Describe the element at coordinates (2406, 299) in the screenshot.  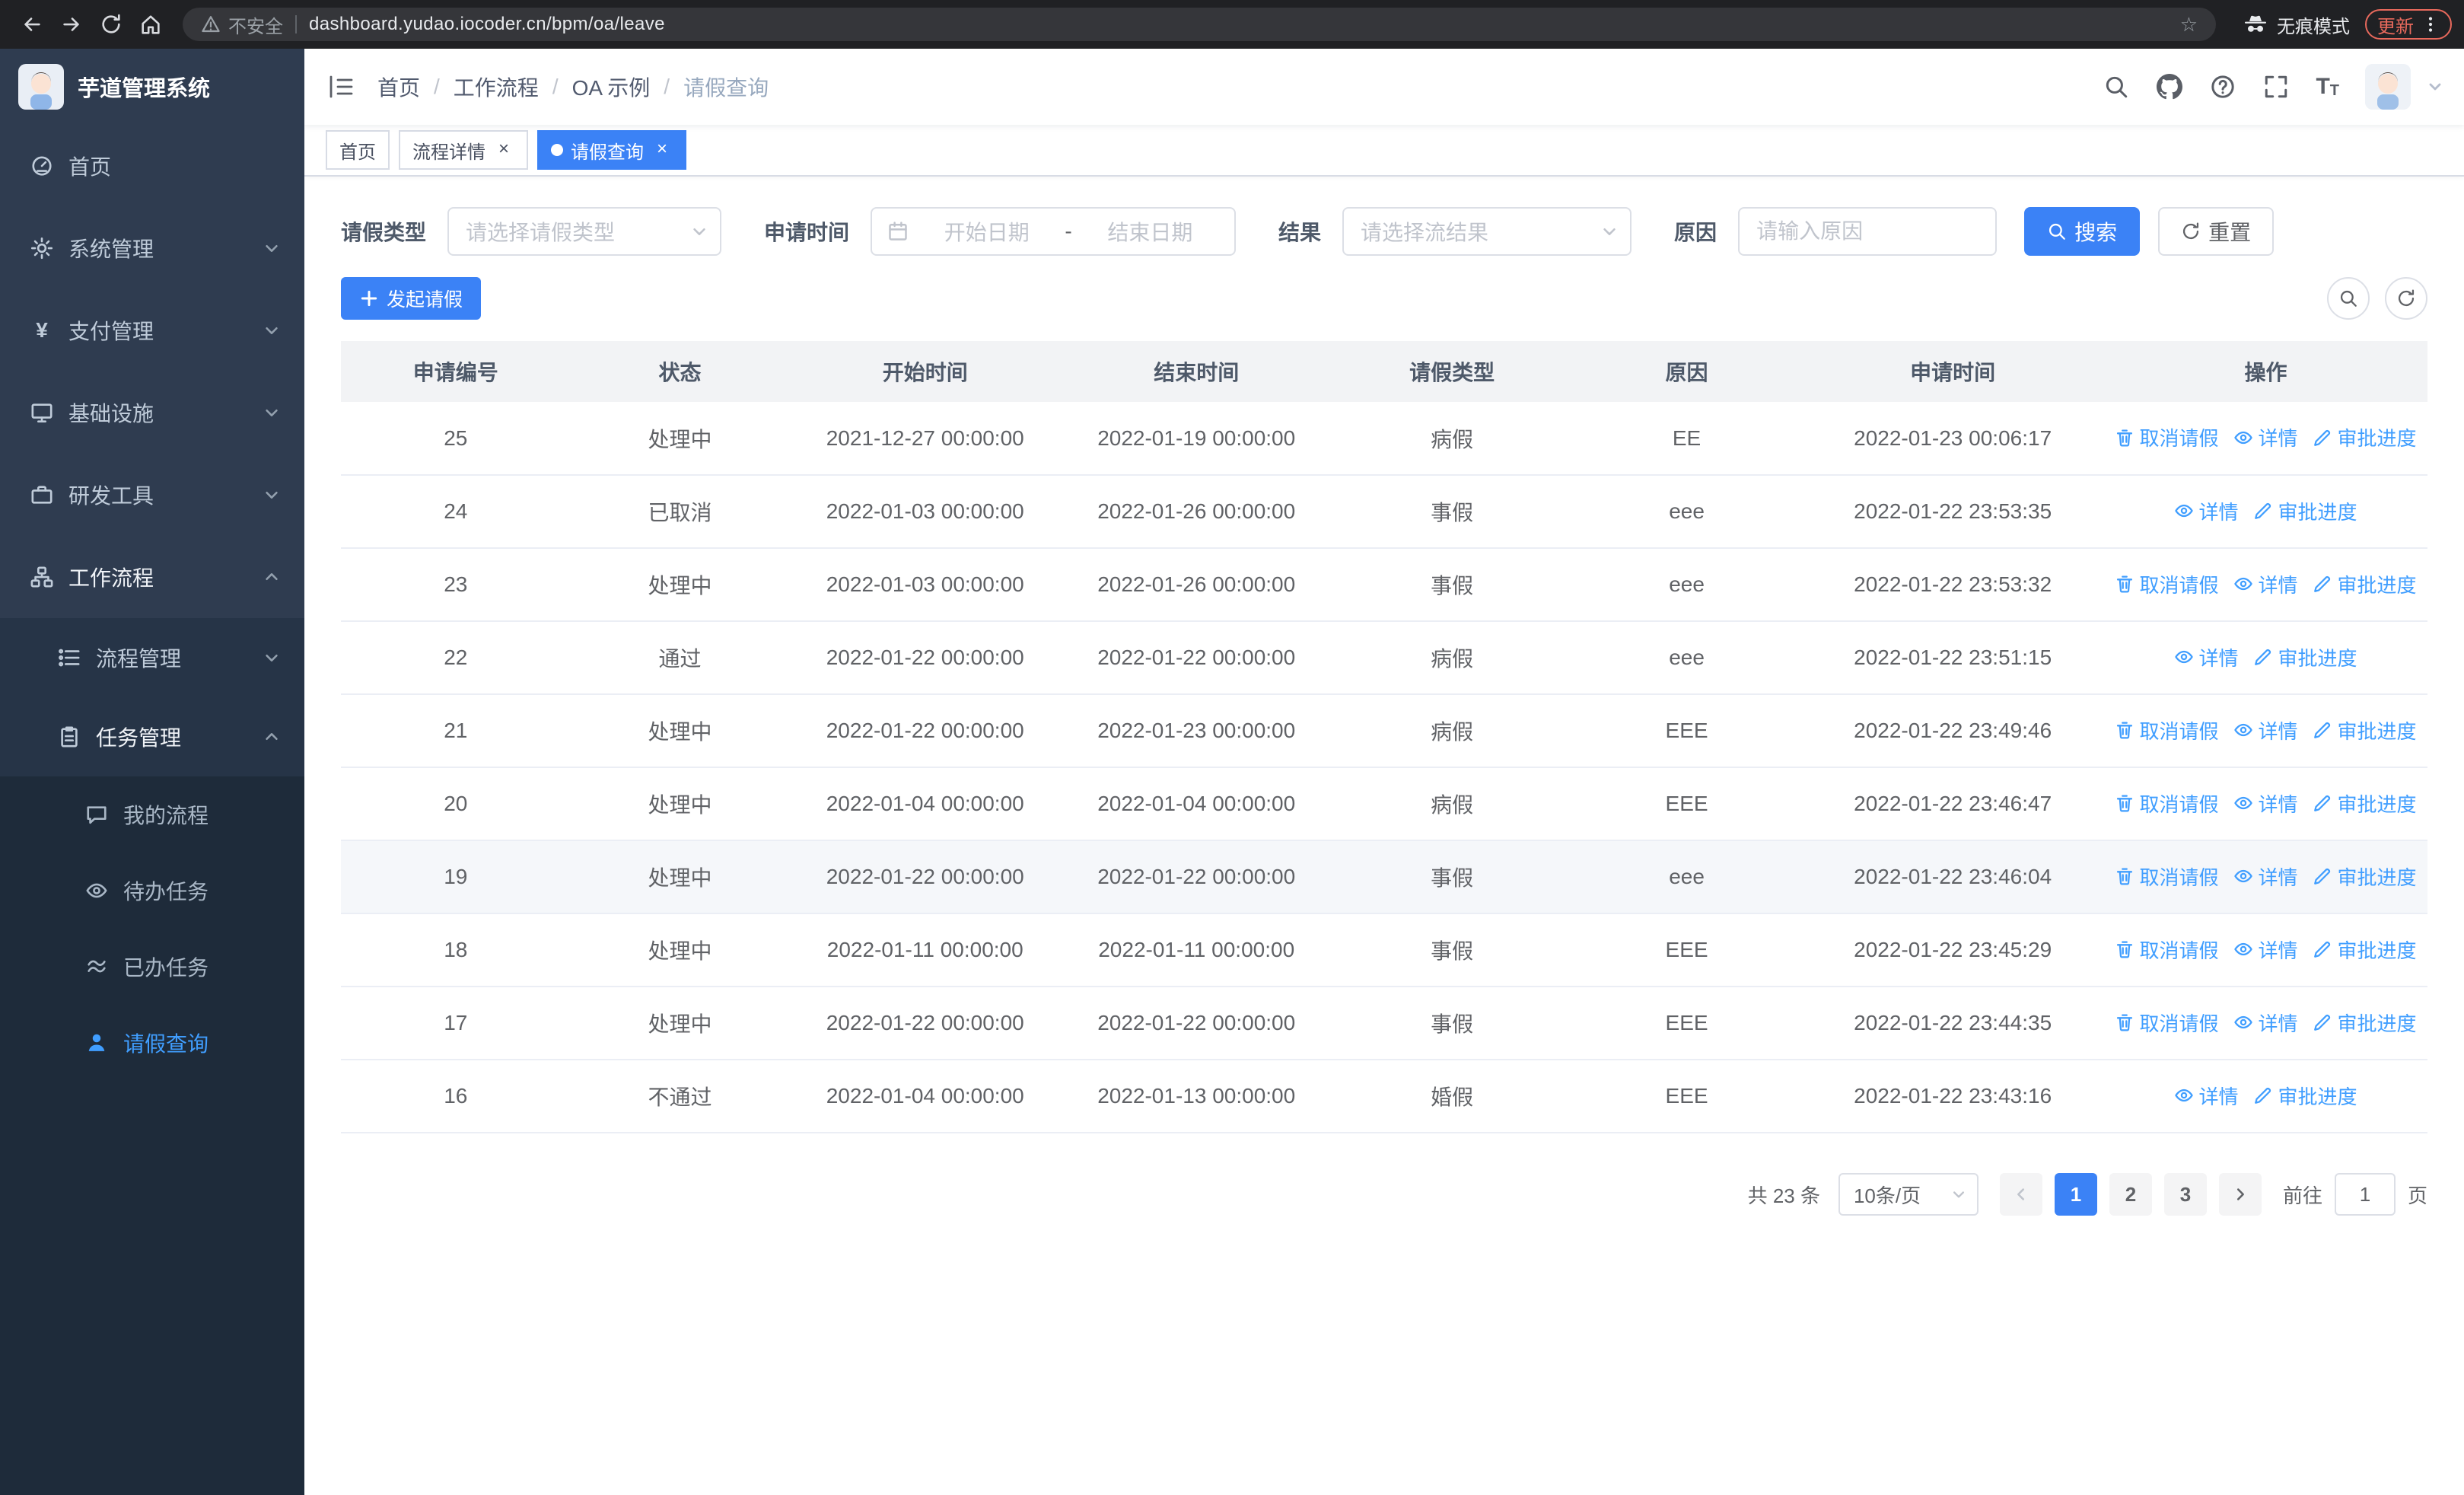
I see `refresh-table-button` at that location.